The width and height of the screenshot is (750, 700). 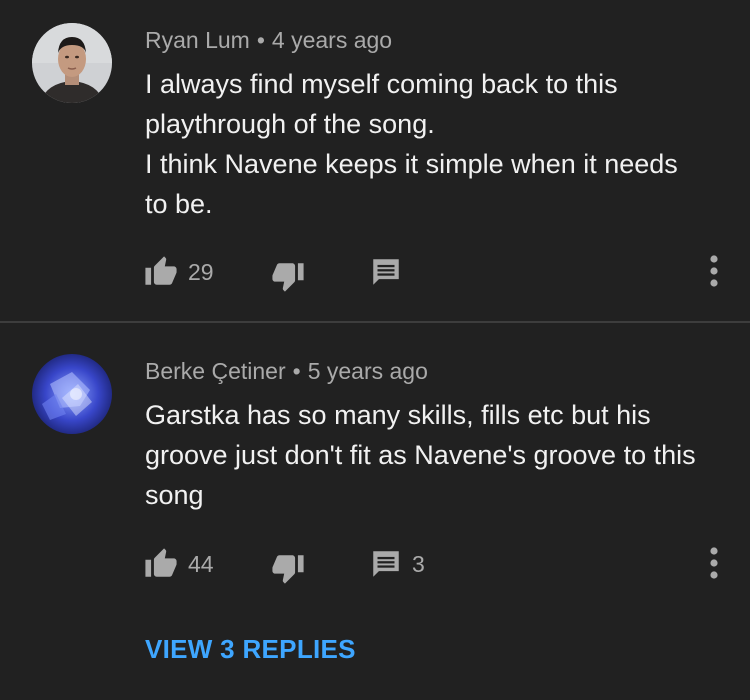 I want to click on like-count: 44, so click(x=201, y=564).